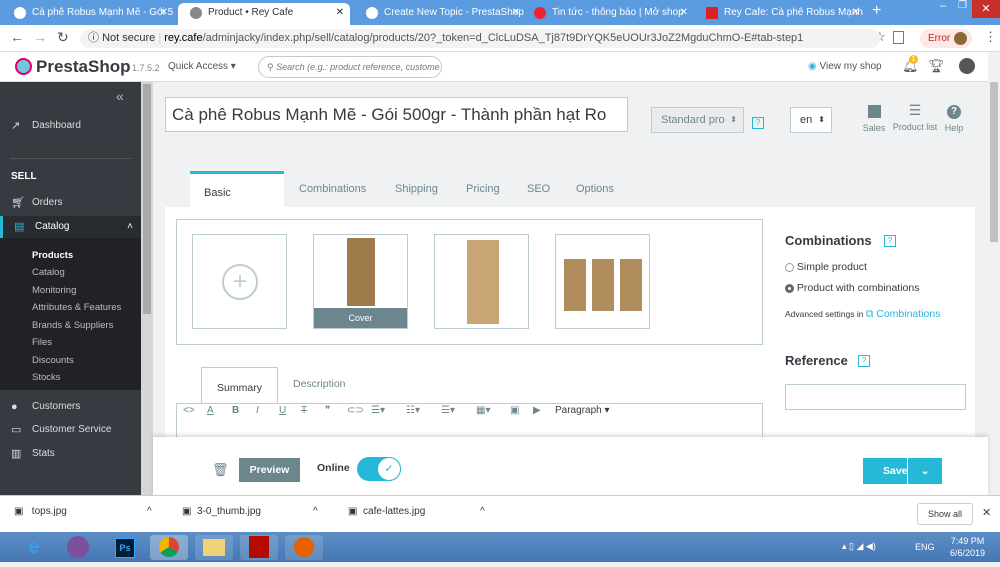  What do you see at coordinates (946, 38) in the screenshot?
I see `profile-error-button: Error` at bounding box center [946, 38].